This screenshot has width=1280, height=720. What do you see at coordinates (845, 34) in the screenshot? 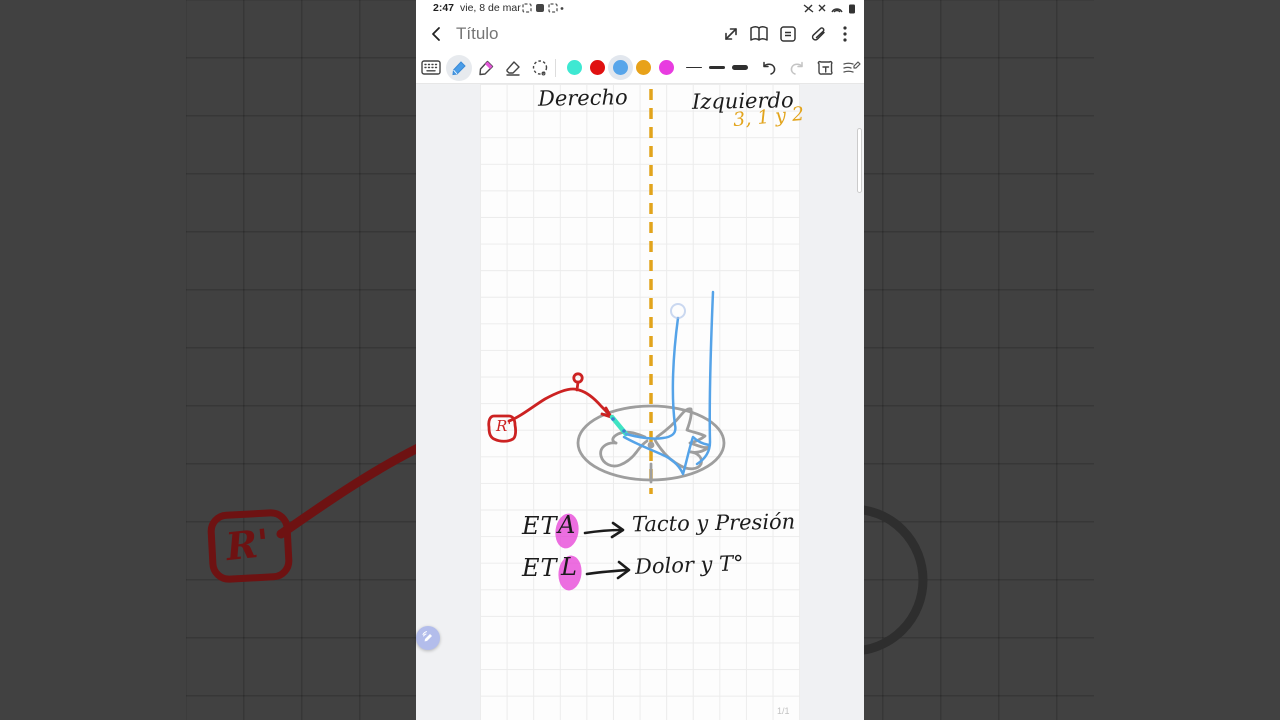
I see `more-menu-icon` at bounding box center [845, 34].